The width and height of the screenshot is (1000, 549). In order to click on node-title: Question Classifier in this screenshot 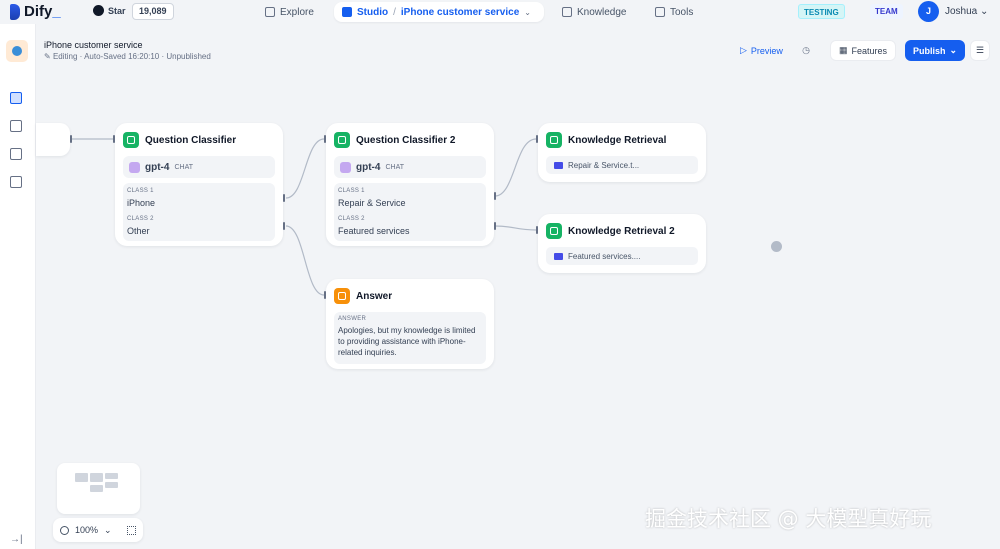, I will do `click(191, 140)`.